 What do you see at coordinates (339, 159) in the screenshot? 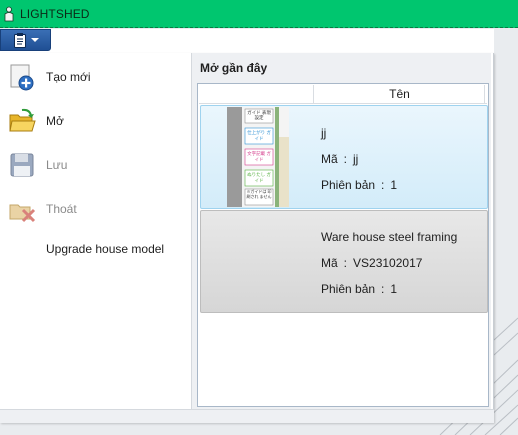
I see `item-code: Mã: jj` at bounding box center [339, 159].